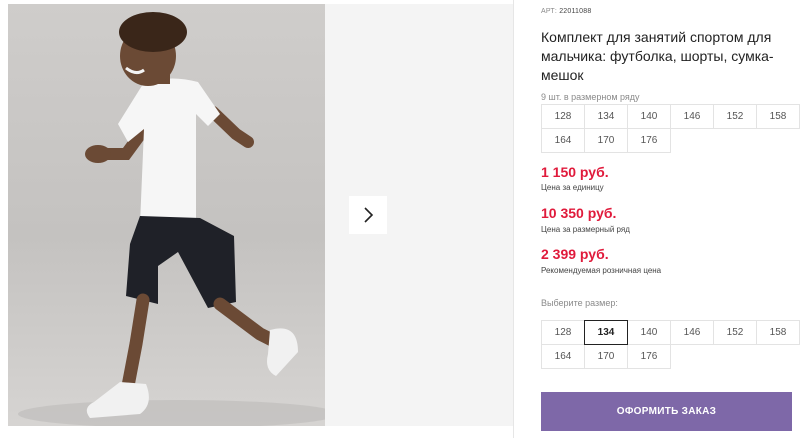 The image size is (800, 438). What do you see at coordinates (563, 356) in the screenshot?
I see `size-option: 164` at bounding box center [563, 356].